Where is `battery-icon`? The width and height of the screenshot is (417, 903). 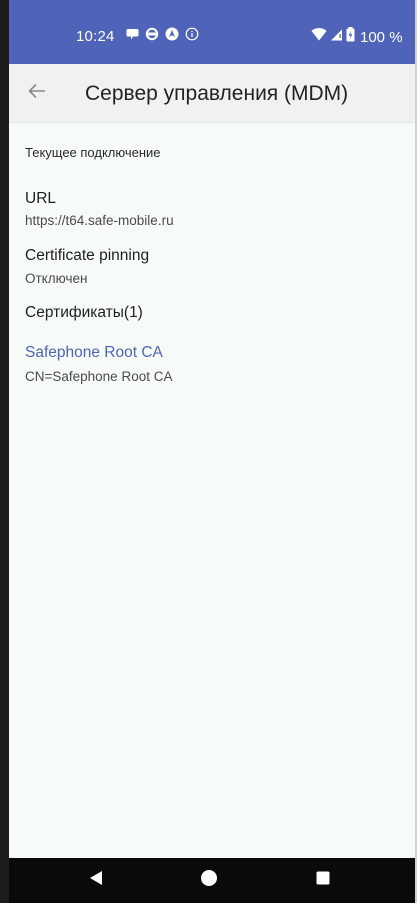
battery-icon is located at coordinates (350, 37).